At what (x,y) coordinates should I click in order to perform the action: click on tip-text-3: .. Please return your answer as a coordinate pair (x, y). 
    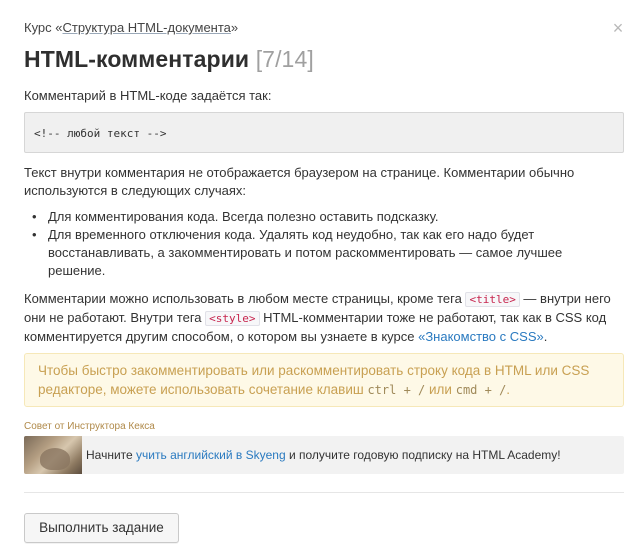
    Looking at the image, I should click on (508, 389).